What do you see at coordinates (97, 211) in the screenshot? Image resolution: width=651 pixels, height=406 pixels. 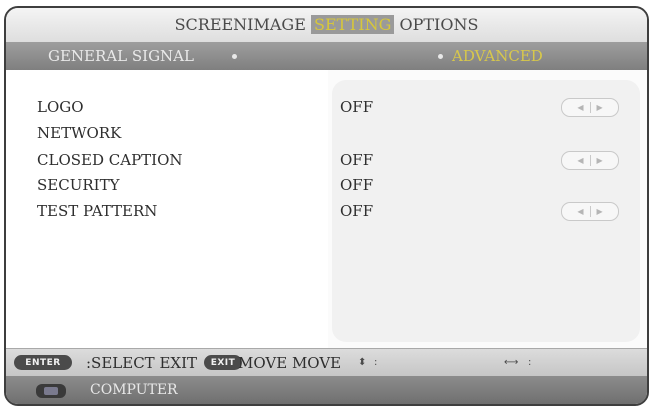 I see `setting-label: TEST PATTERN` at bounding box center [97, 211].